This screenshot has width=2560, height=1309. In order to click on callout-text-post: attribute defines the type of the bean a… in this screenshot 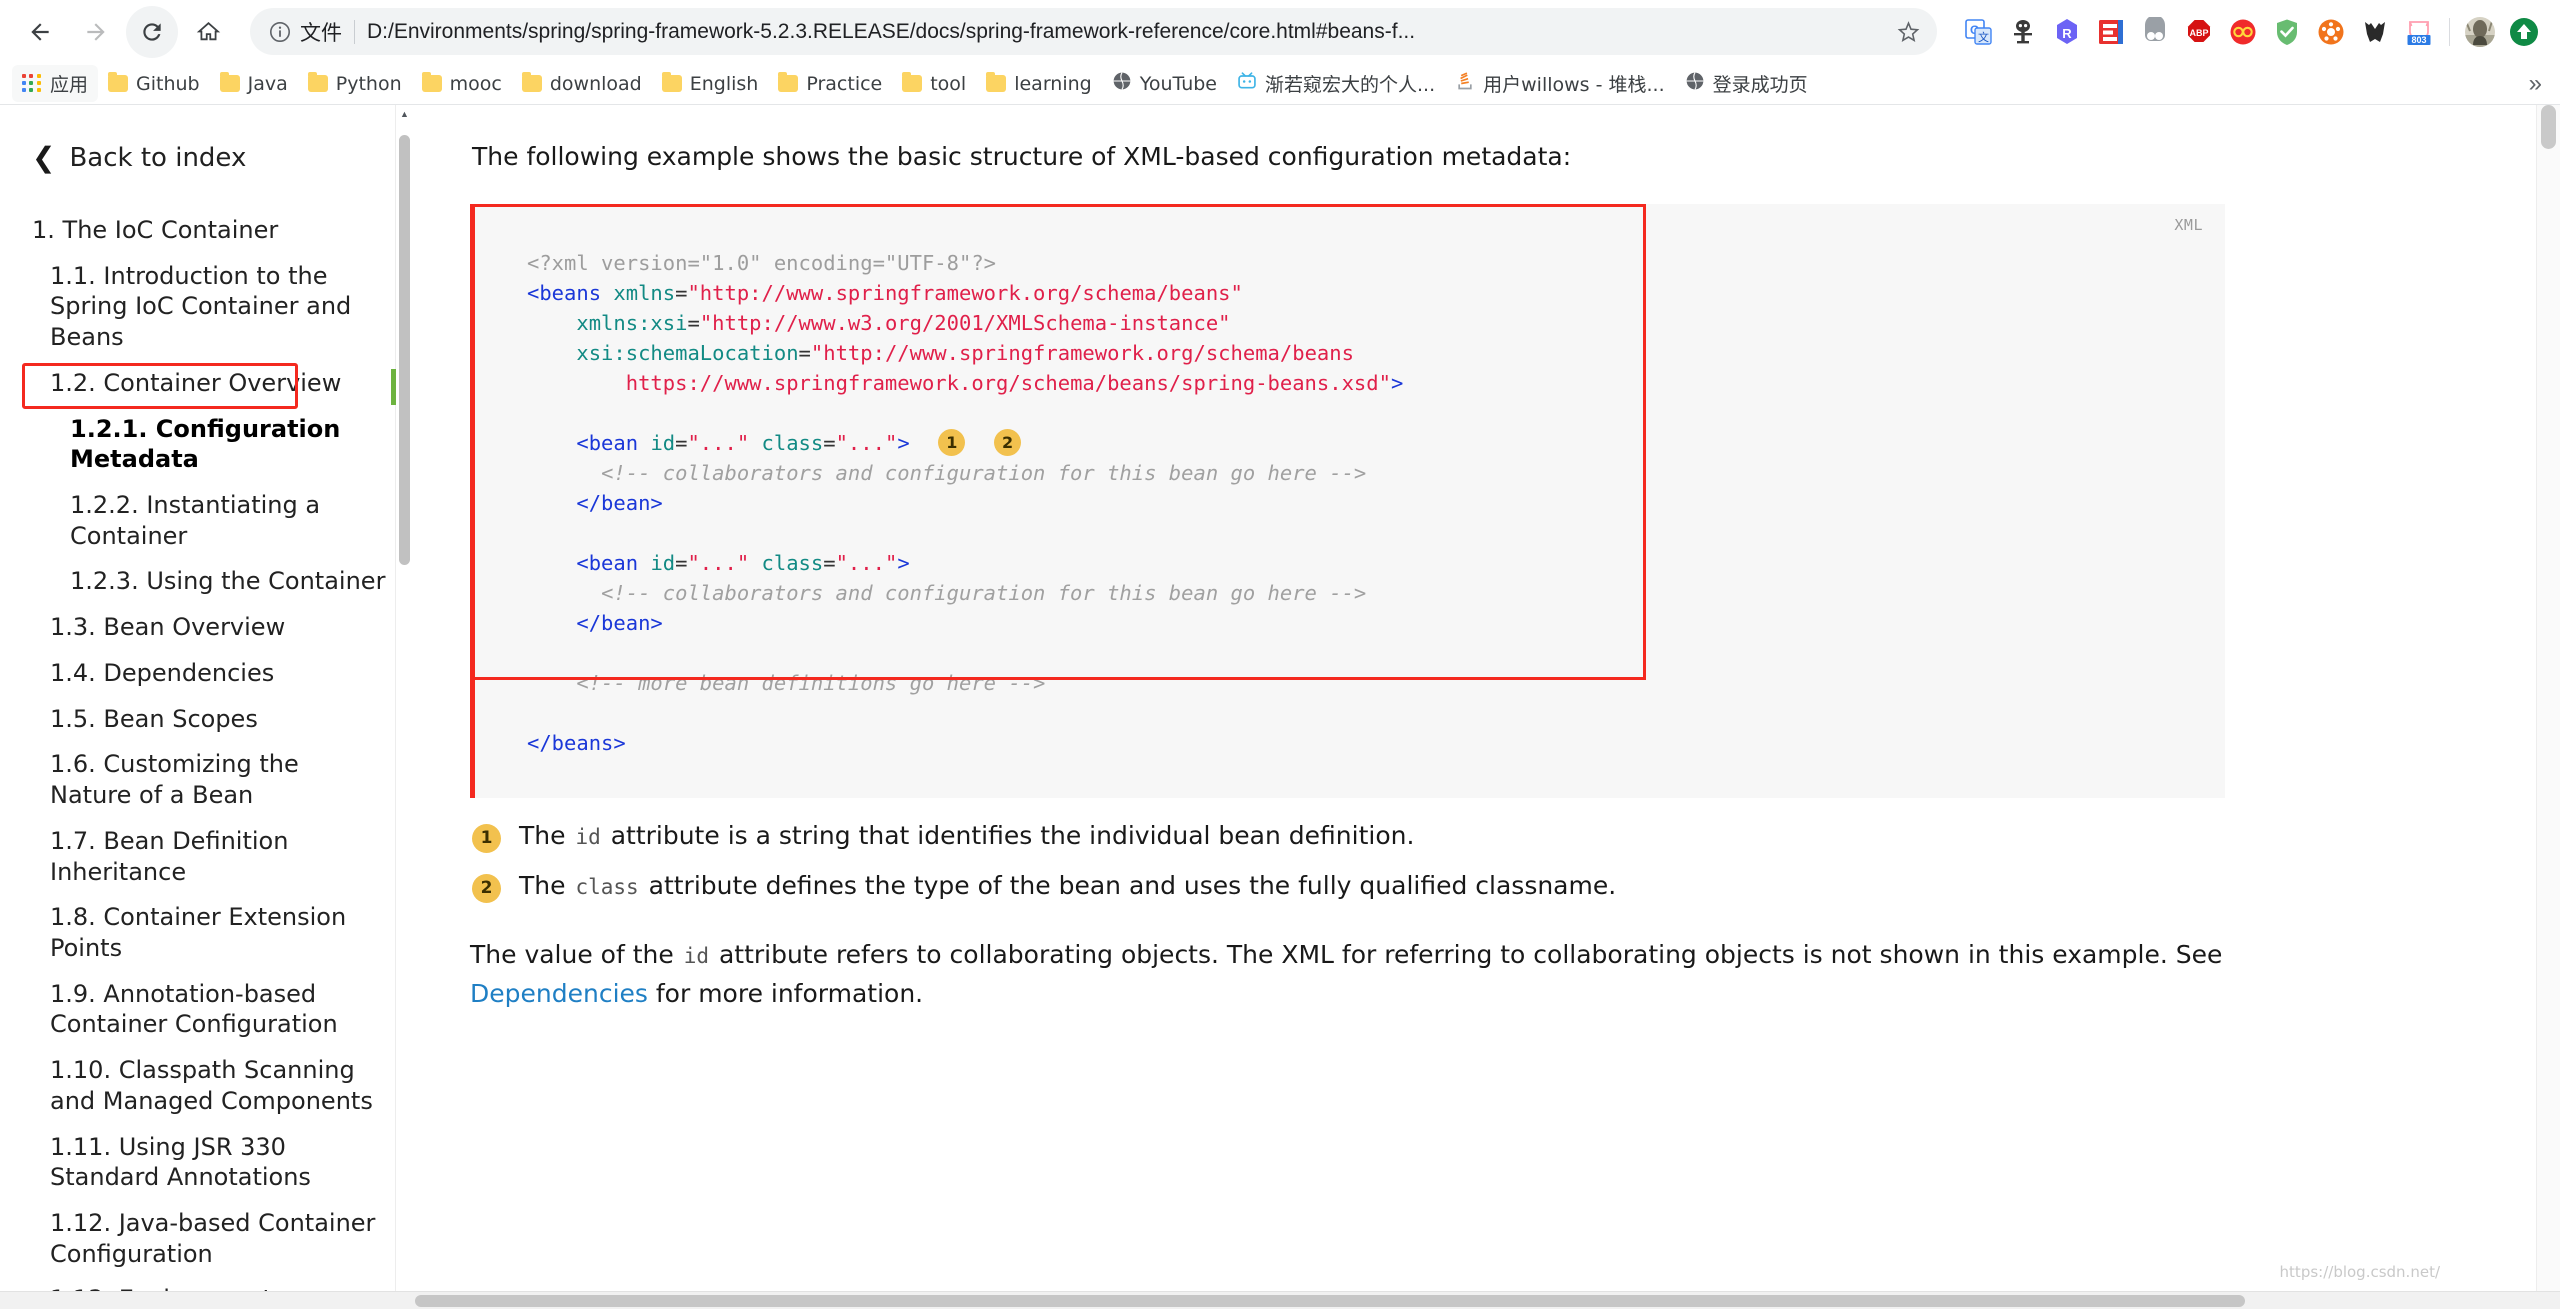, I will do `click(1128, 885)`.